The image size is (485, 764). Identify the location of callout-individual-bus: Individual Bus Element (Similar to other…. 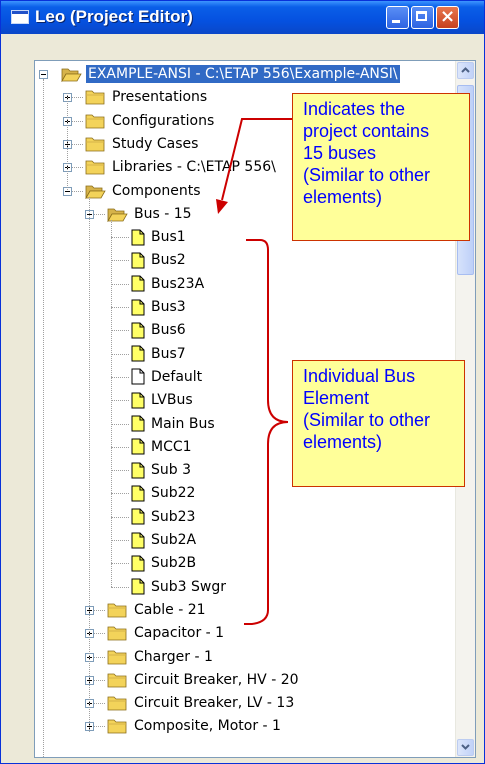
(378, 423).